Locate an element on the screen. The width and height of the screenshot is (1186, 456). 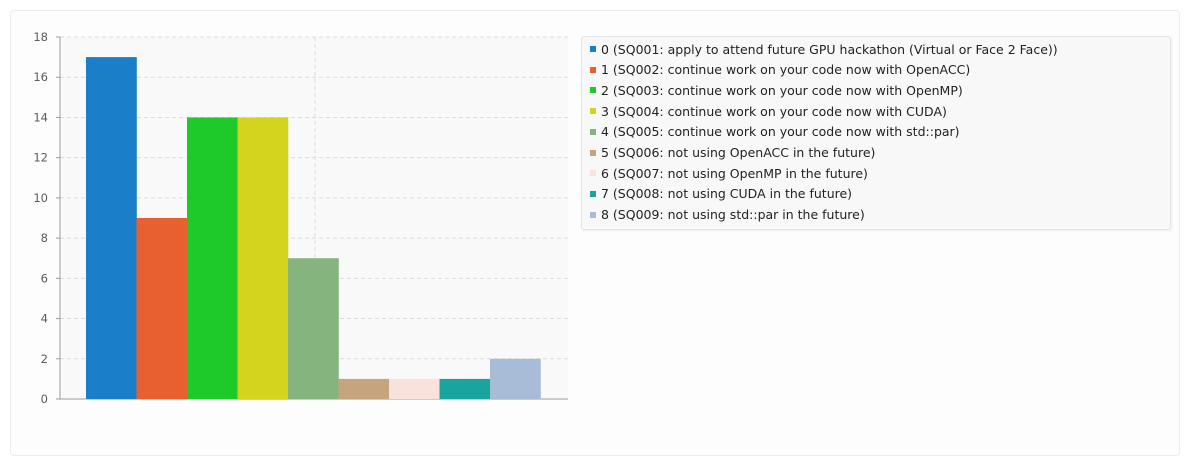
y-tick-label: 8 is located at coordinates (44, 238).